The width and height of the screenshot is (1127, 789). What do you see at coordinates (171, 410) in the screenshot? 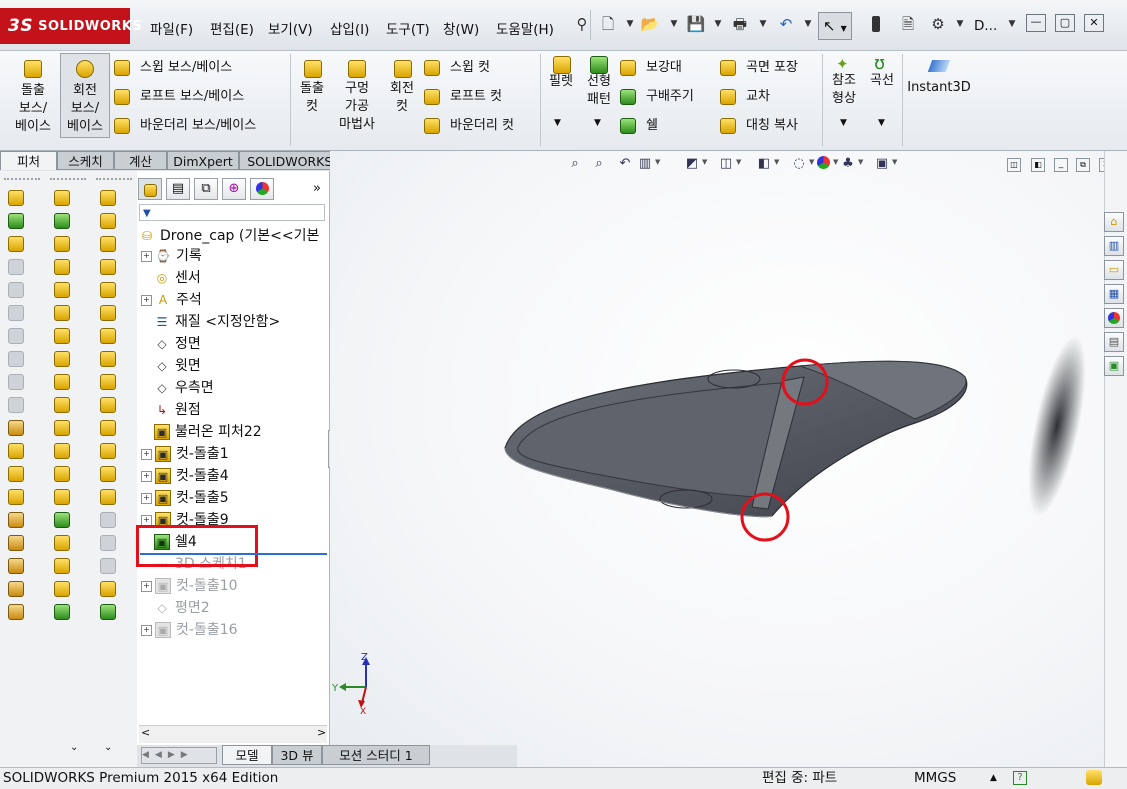
I see `tree-item: ↳ 원점` at bounding box center [171, 410].